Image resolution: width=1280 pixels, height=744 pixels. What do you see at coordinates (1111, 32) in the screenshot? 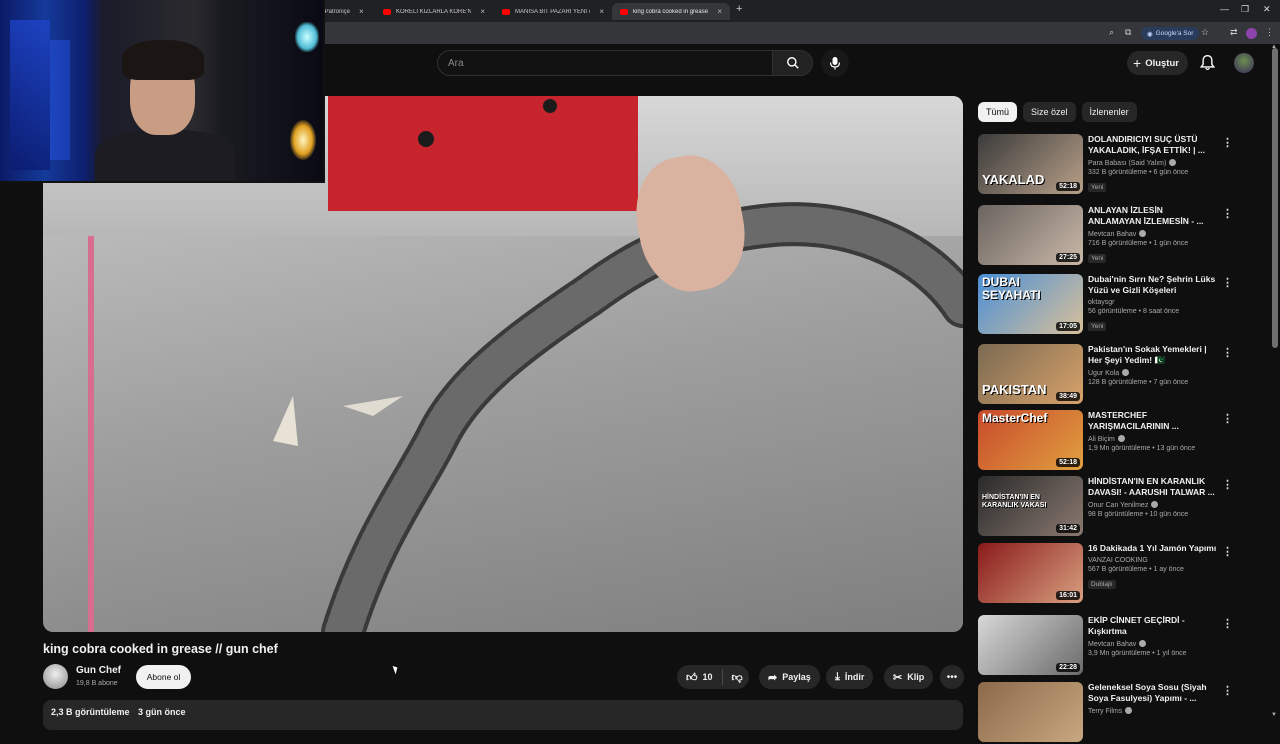
I see `zoom-icon: ⌕` at bounding box center [1111, 32].